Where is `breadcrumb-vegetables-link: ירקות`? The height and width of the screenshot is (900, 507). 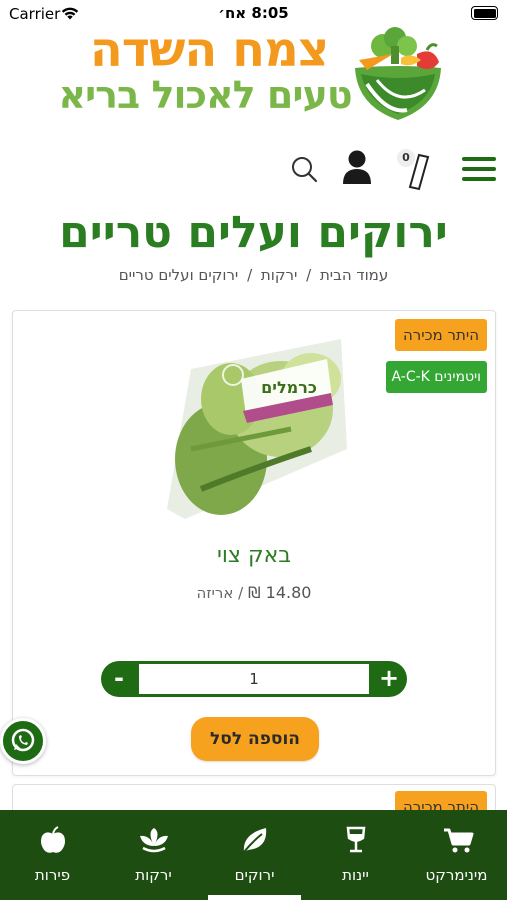
breadcrumb-vegetables-link: ירקות is located at coordinates (279, 275).